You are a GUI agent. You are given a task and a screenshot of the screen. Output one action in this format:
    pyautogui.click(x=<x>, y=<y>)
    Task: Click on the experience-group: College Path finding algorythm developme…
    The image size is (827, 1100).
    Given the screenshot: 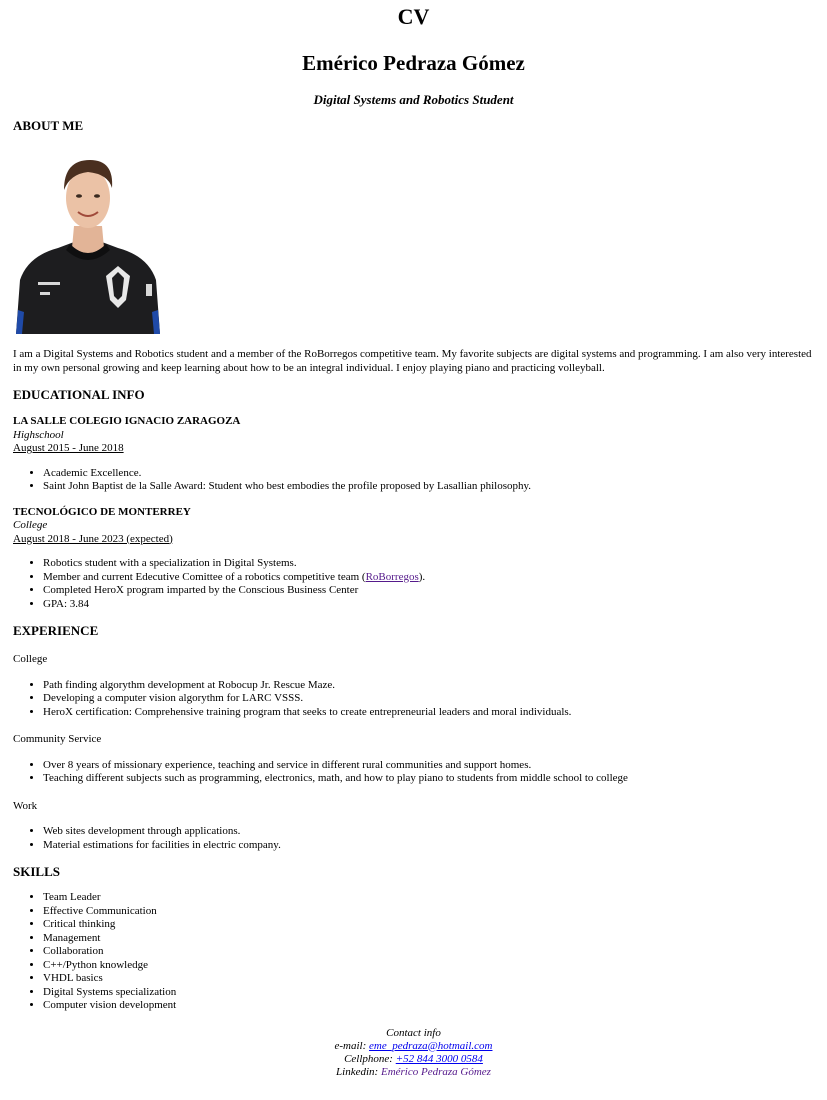 What is the action you would take?
    pyautogui.click(x=413, y=686)
    